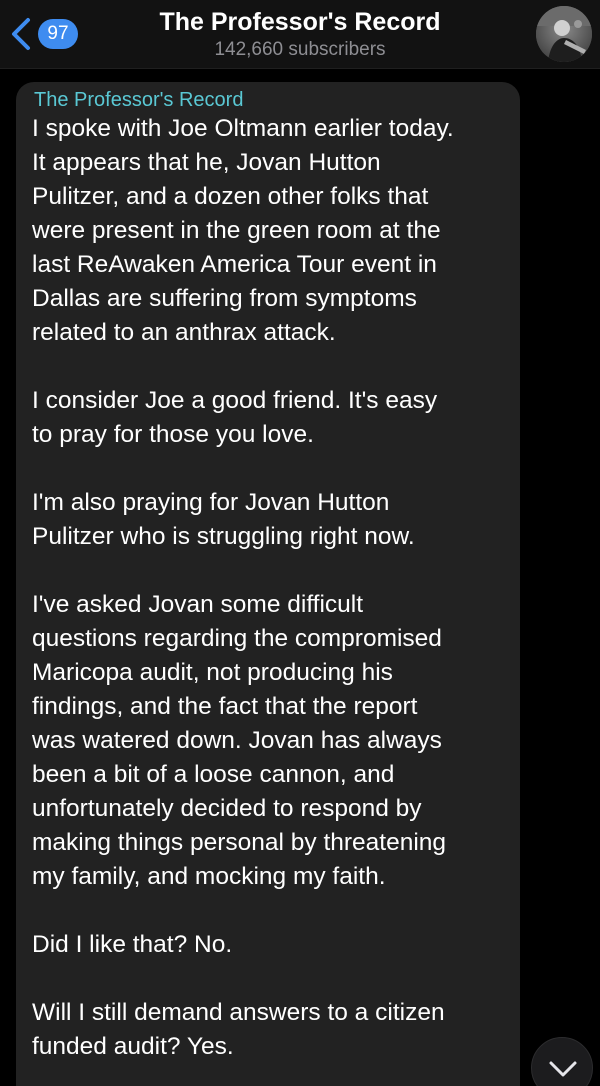 The width and height of the screenshot is (600, 1086). Describe the element at coordinates (300, 22) in the screenshot. I see `channel-title: The Professor's Record` at that location.